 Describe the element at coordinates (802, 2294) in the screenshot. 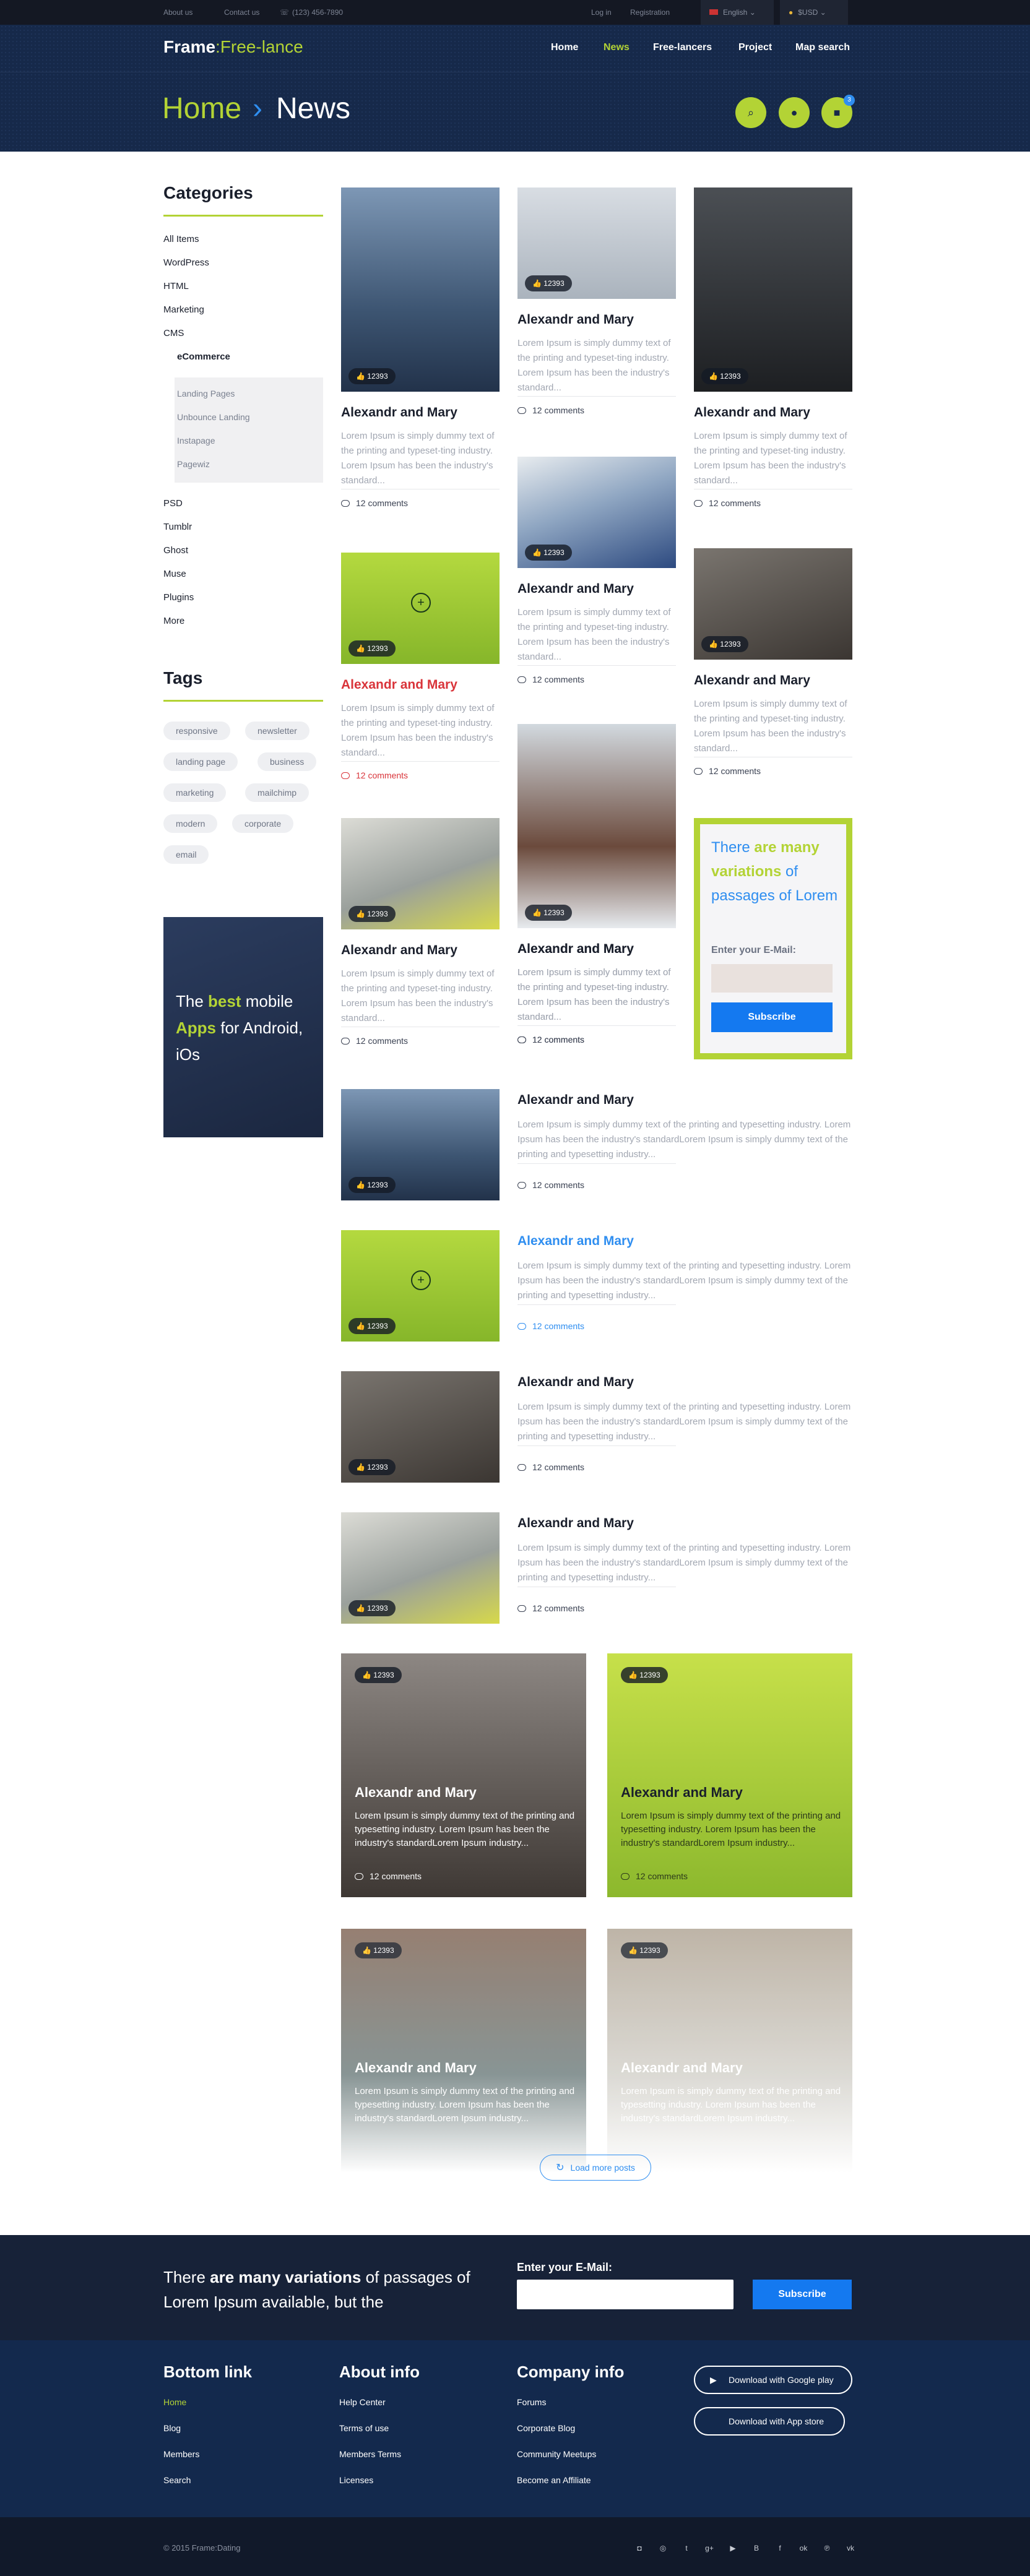

I see `subscribe-band-button: Subscribe` at that location.